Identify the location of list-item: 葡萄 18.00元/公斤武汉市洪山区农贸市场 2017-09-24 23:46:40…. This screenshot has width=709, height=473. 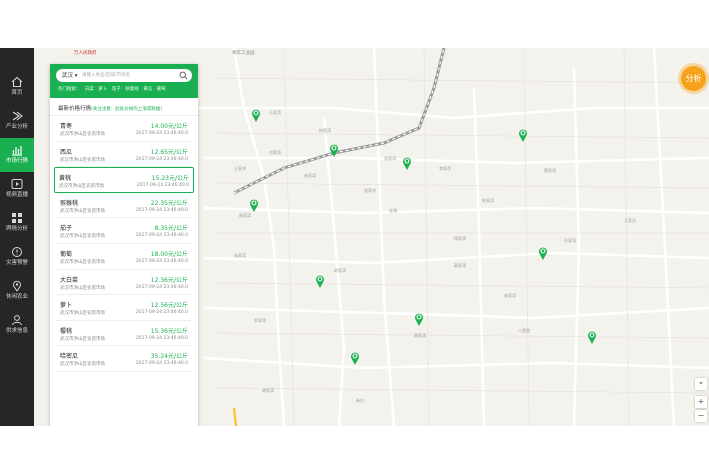
(124, 257).